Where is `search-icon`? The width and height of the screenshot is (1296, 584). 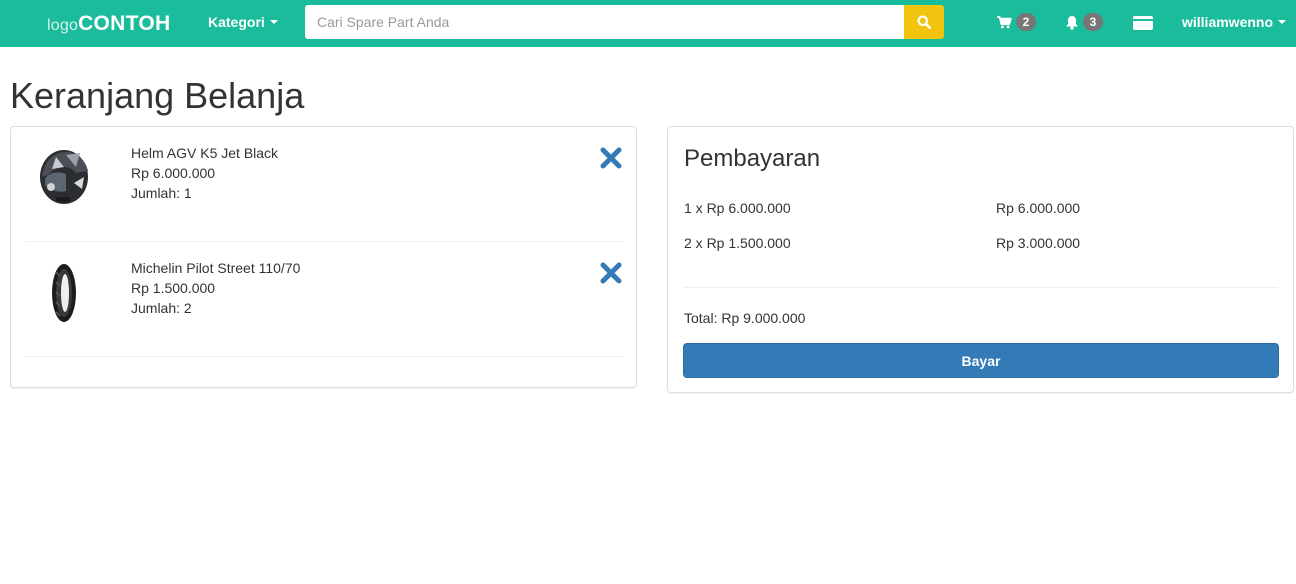 search-icon is located at coordinates (924, 22).